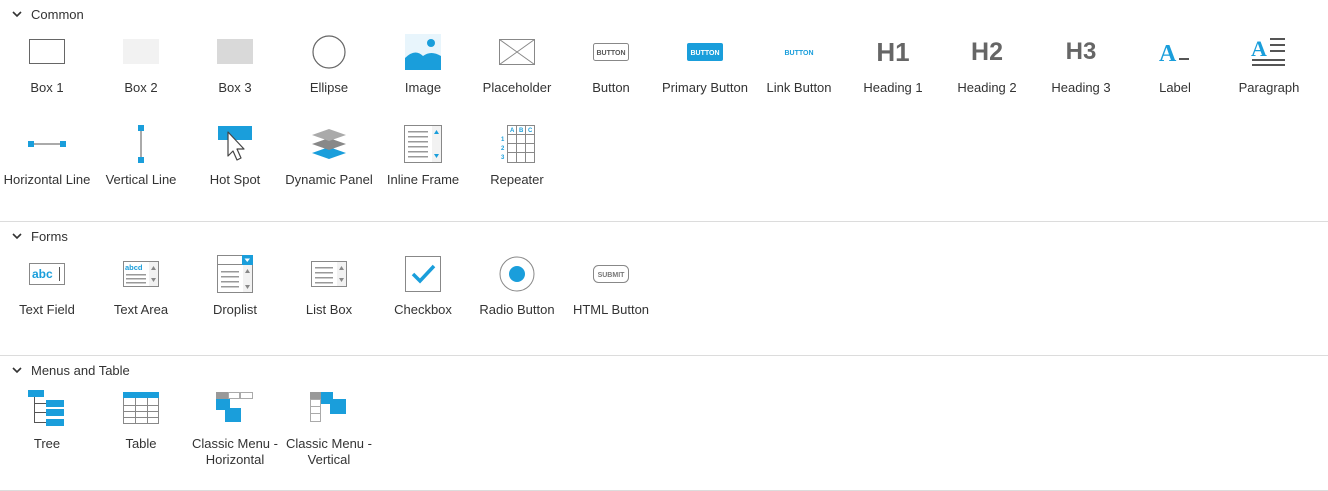 This screenshot has width=1328, height=491. I want to click on widget-checkbox: Checkbox, so click(423, 296).